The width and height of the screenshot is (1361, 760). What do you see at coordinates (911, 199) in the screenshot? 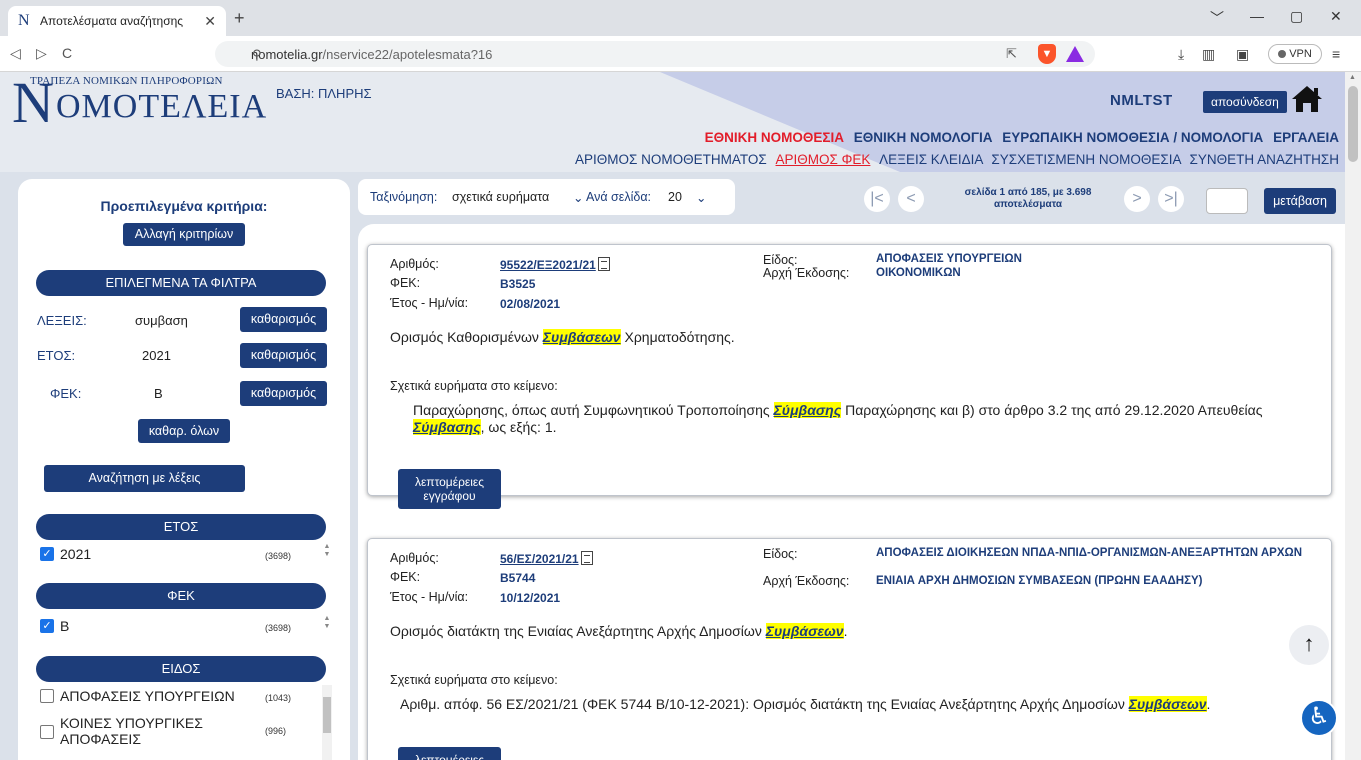
I see `prev-page-icon: <` at bounding box center [911, 199].